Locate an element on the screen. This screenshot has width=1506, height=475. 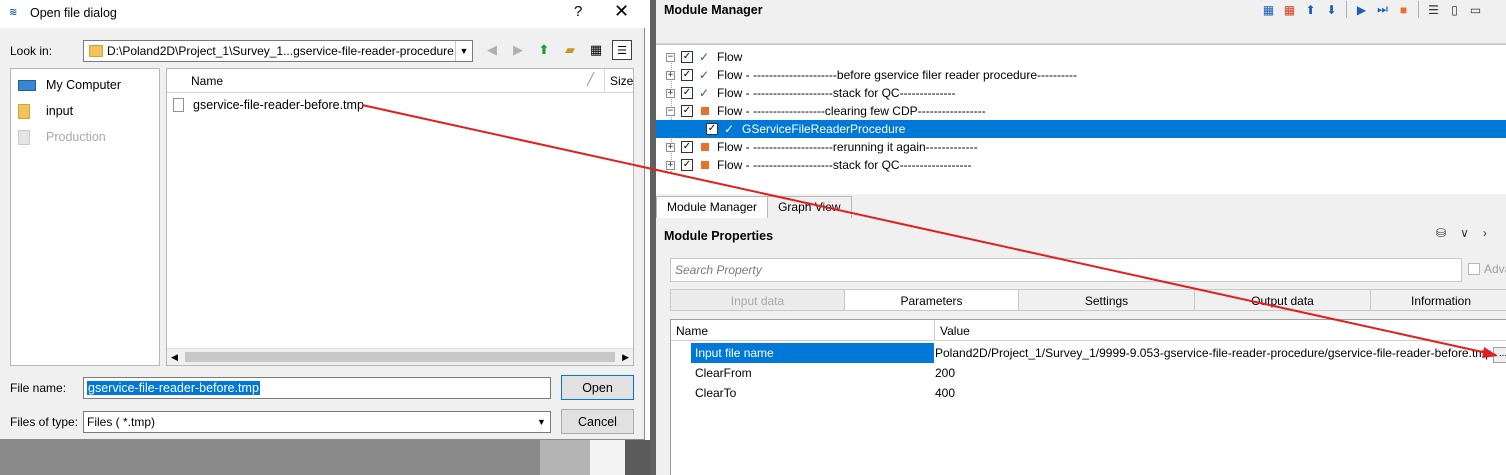
status-warning-icon is located at coordinates (705, 111).